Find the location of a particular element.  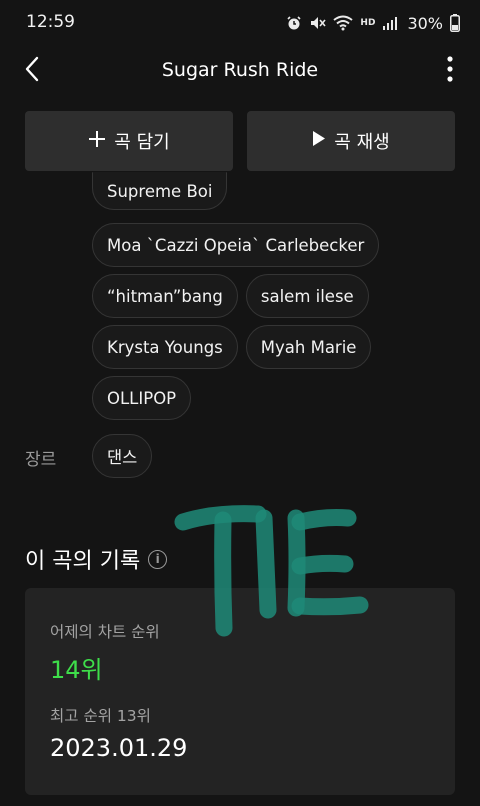

credit-chip: Supreme Boi is located at coordinates (160, 191).